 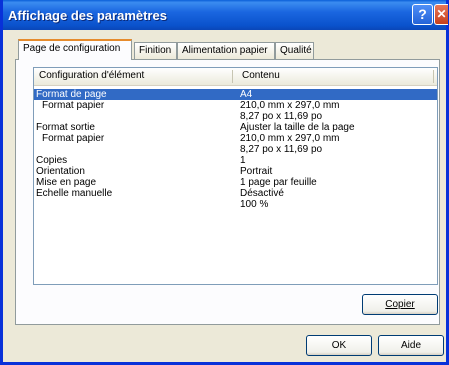 What do you see at coordinates (235, 171) in the screenshot?
I see `table-row: Orientation Portrait` at bounding box center [235, 171].